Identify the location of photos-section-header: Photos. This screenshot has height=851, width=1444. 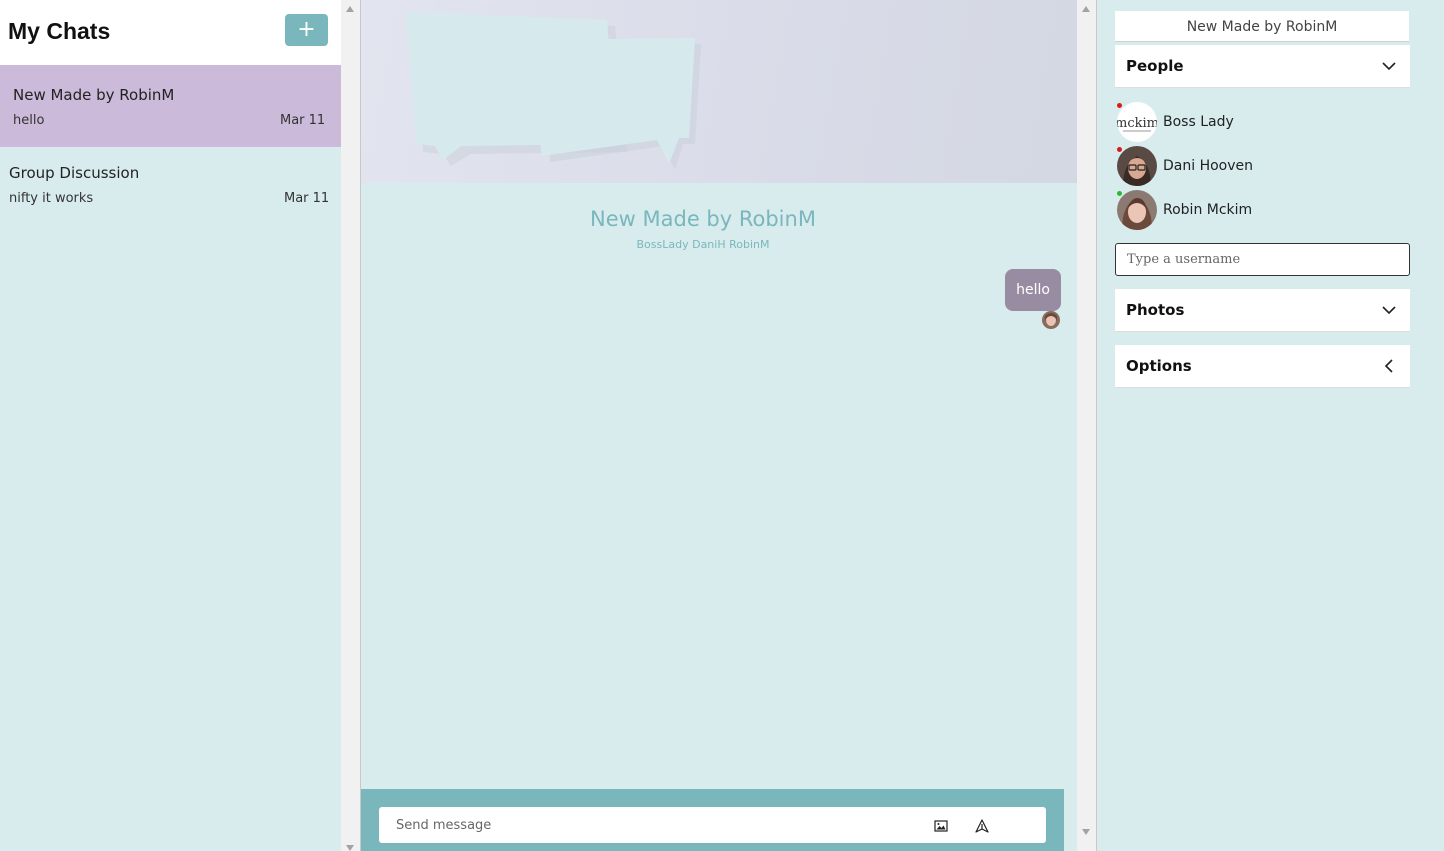
(1262, 310).